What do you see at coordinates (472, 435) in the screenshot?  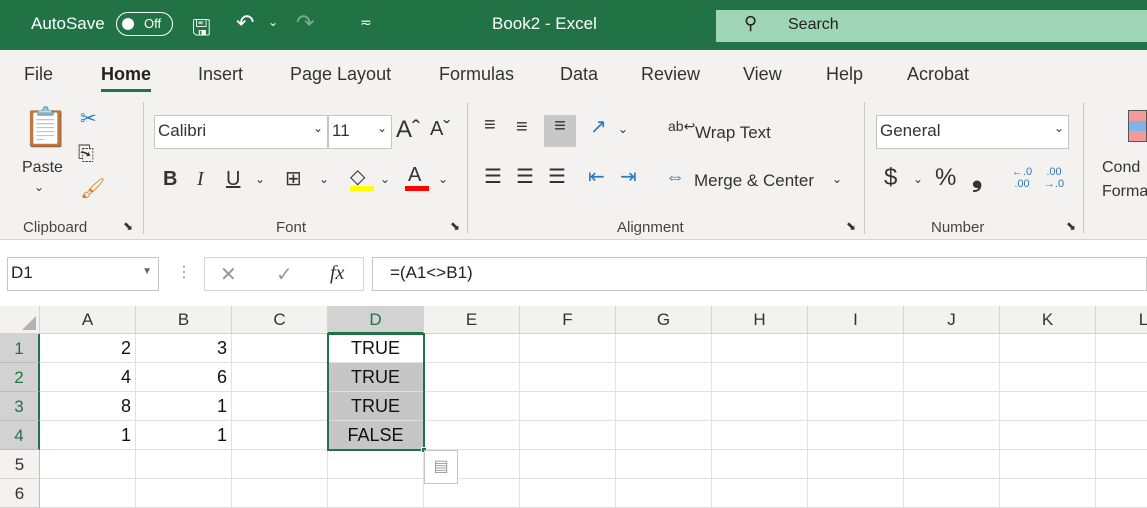 I see `cell-E4` at bounding box center [472, 435].